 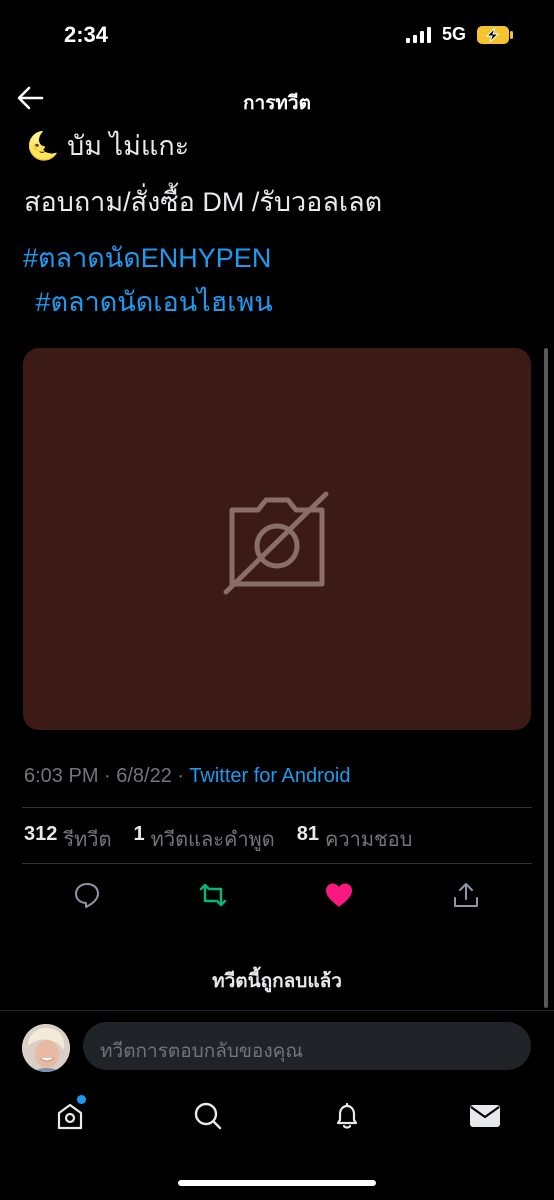 I want to click on page-title: การทวีต, so click(x=277, y=103).